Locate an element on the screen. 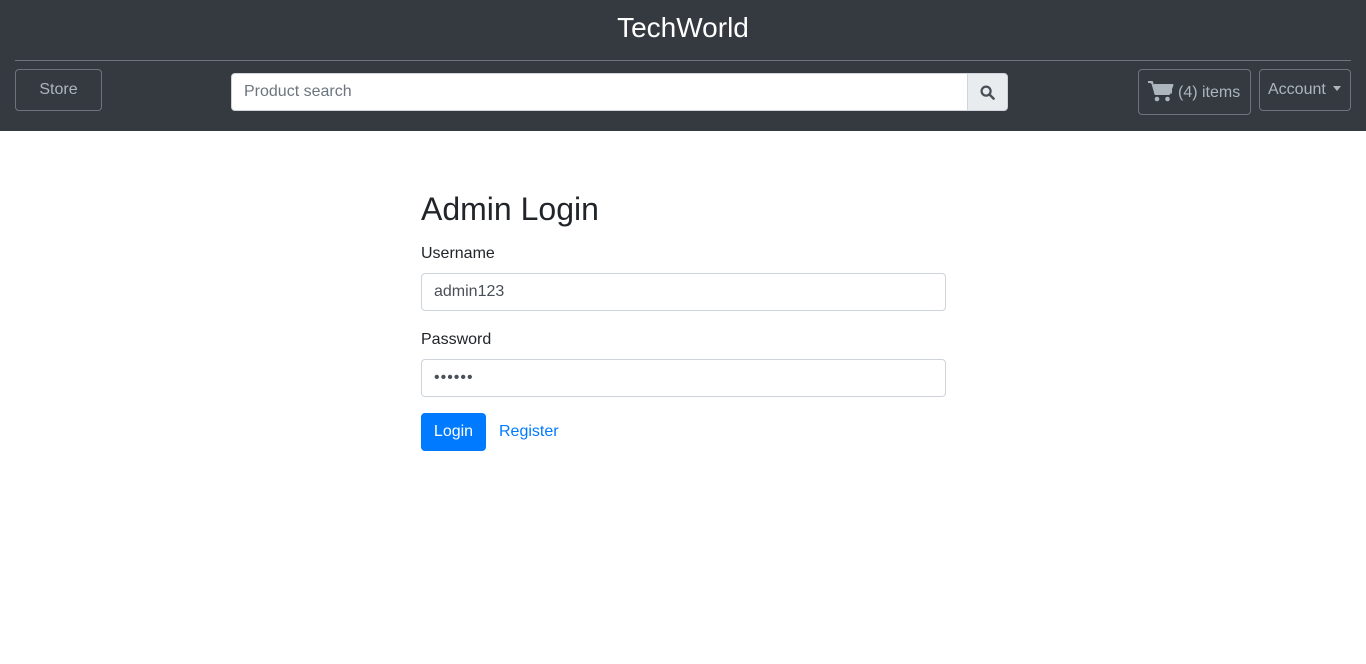  caret-down-icon is located at coordinates (1336, 88).